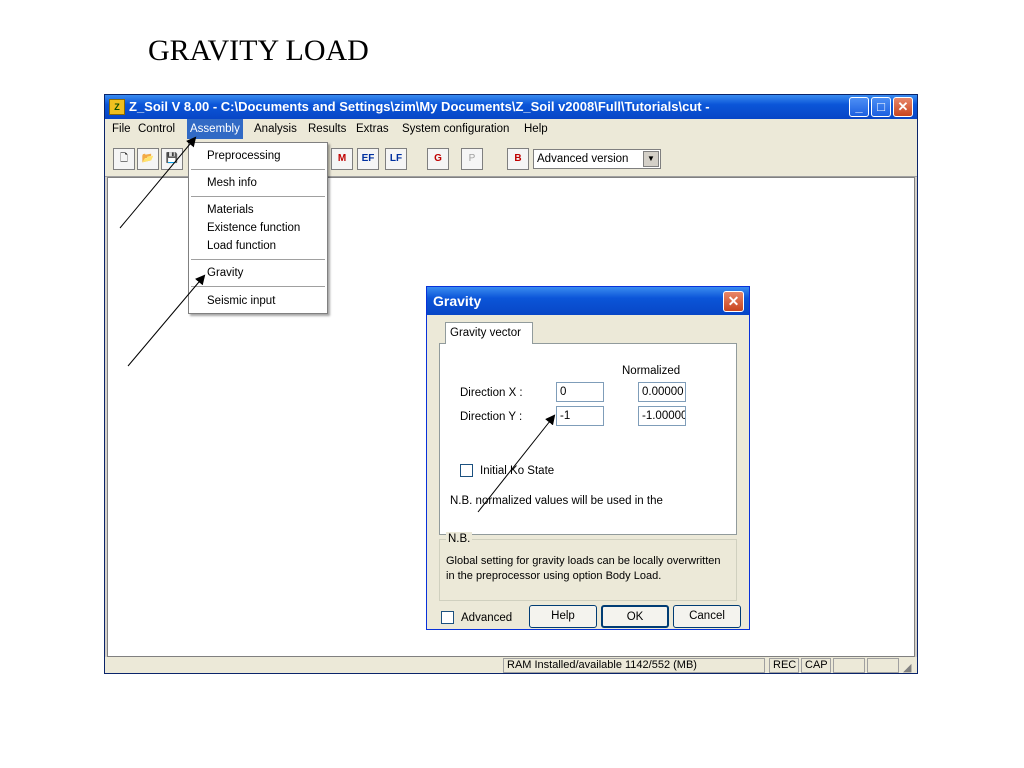 The width and height of the screenshot is (1024, 768). Describe the element at coordinates (707, 616) in the screenshot. I see `cancel-button: Cancel` at that location.